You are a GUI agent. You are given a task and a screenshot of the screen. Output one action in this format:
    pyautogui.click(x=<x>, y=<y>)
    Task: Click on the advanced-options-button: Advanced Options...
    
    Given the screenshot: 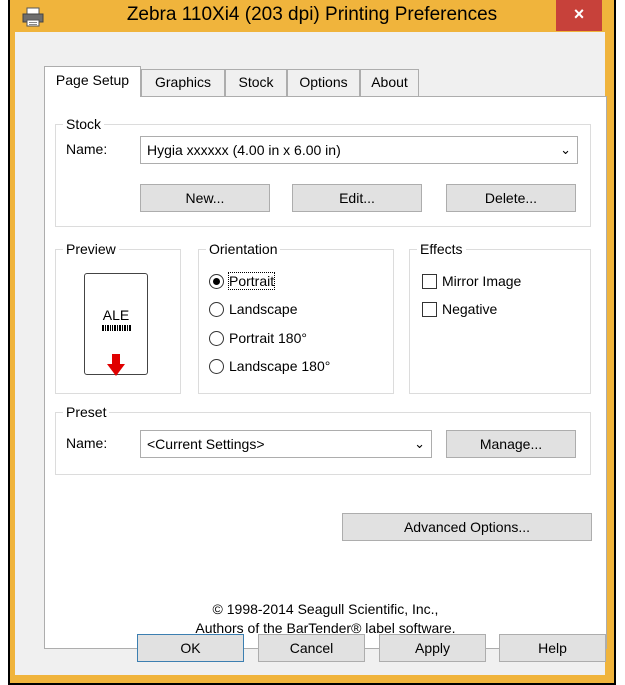 What is the action you would take?
    pyautogui.click(x=467, y=527)
    